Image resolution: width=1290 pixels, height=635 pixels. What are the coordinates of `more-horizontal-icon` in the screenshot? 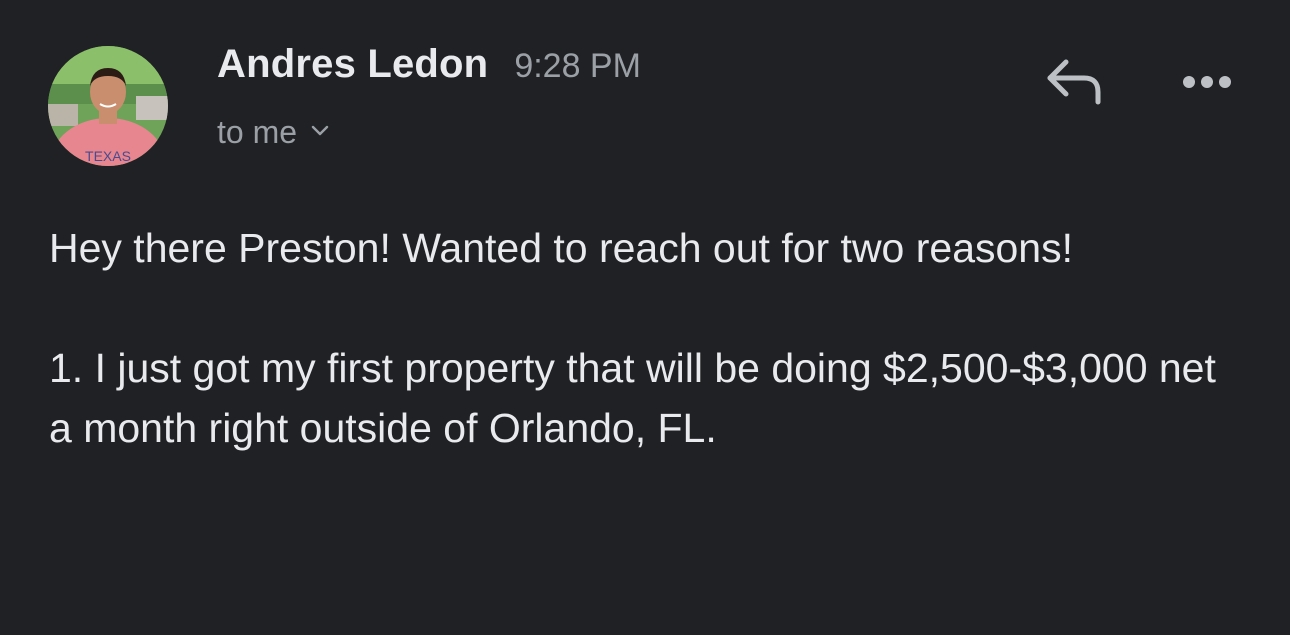 It's located at (1207, 82).